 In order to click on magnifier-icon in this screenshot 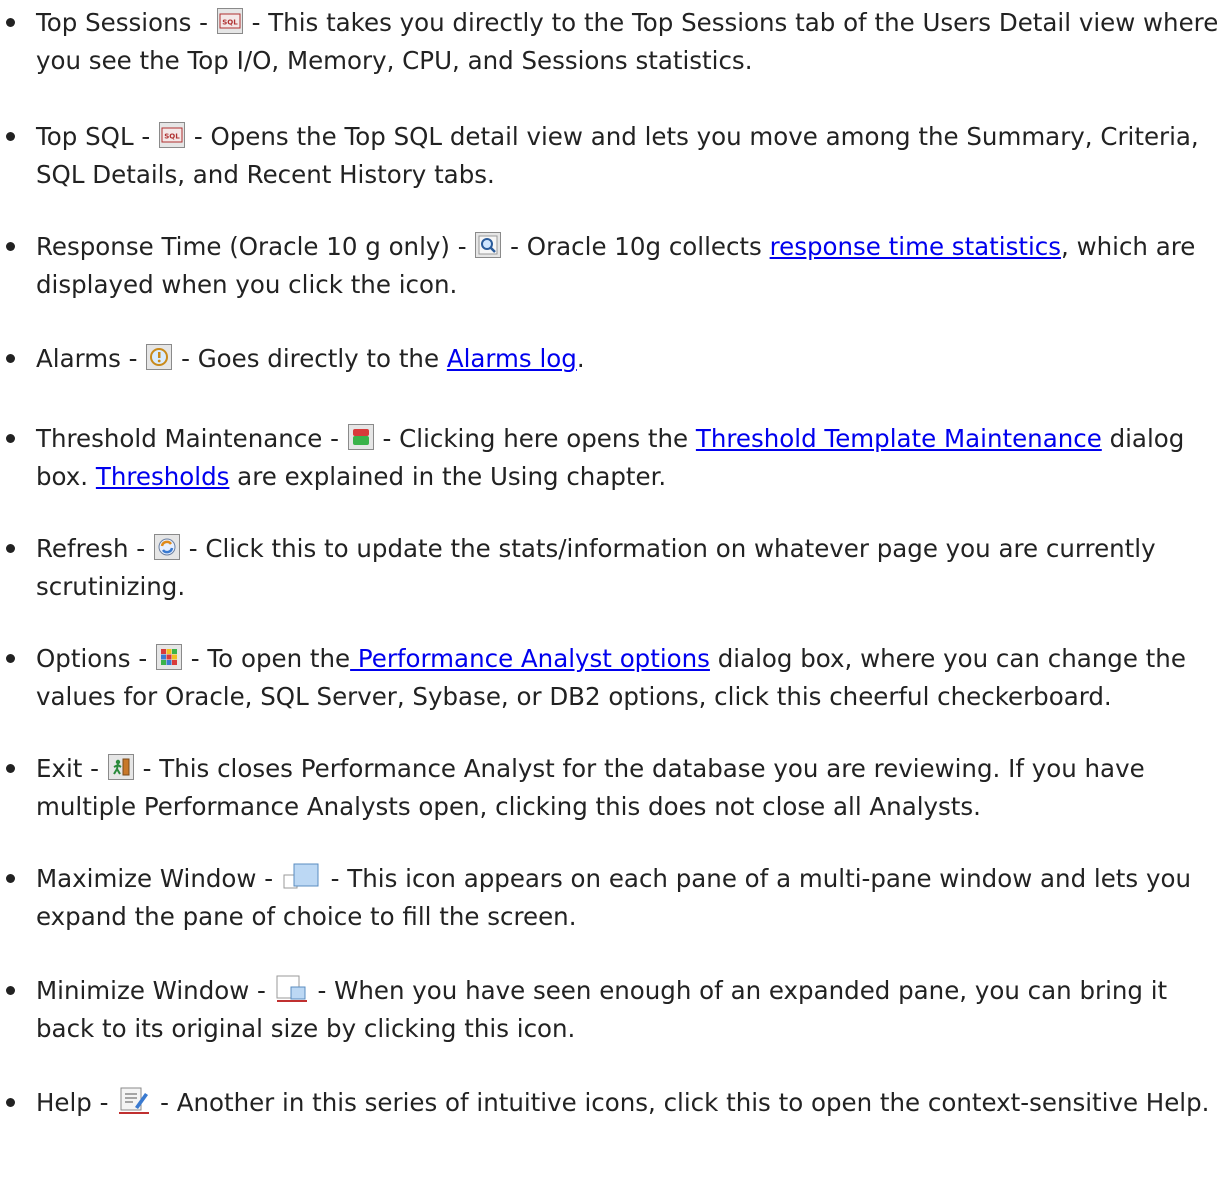, I will do `click(488, 245)`.